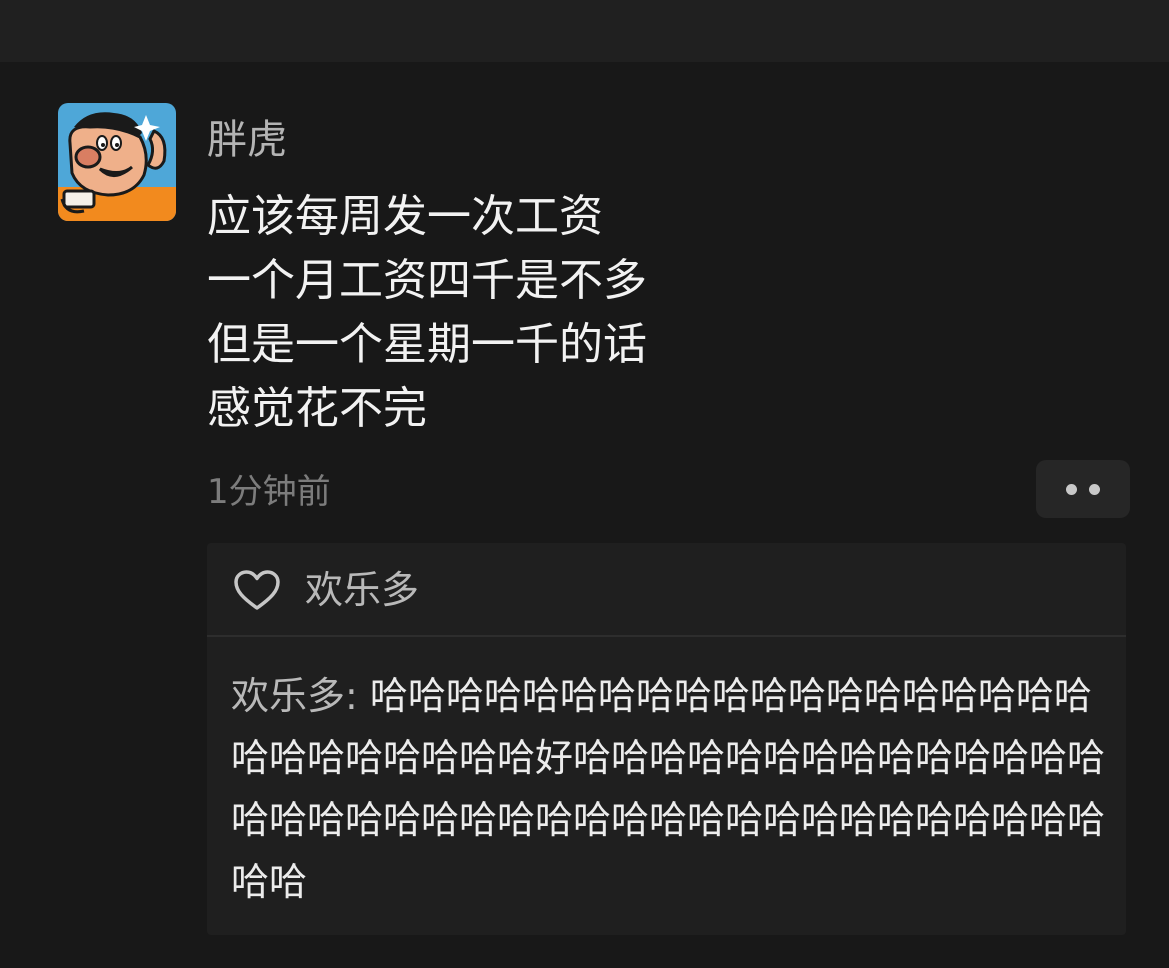  What do you see at coordinates (317, 408) in the screenshot?
I see `post-line: 感觉花不完` at bounding box center [317, 408].